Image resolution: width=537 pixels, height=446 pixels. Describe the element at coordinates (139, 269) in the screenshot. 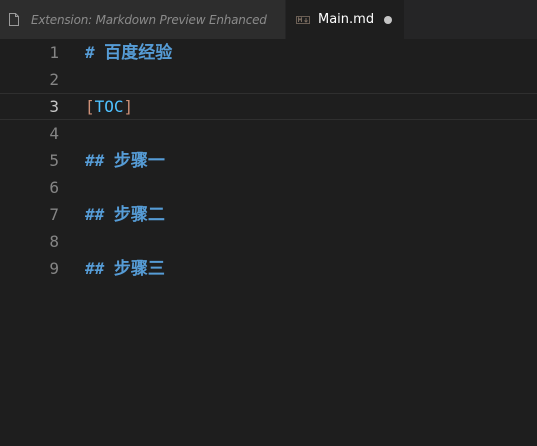

I see `heading-text: 步骤三` at that location.